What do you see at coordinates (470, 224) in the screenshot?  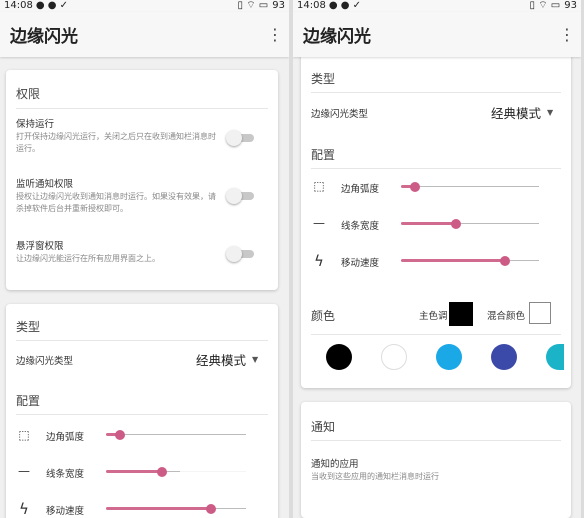 I see `line-width-slider` at bounding box center [470, 224].